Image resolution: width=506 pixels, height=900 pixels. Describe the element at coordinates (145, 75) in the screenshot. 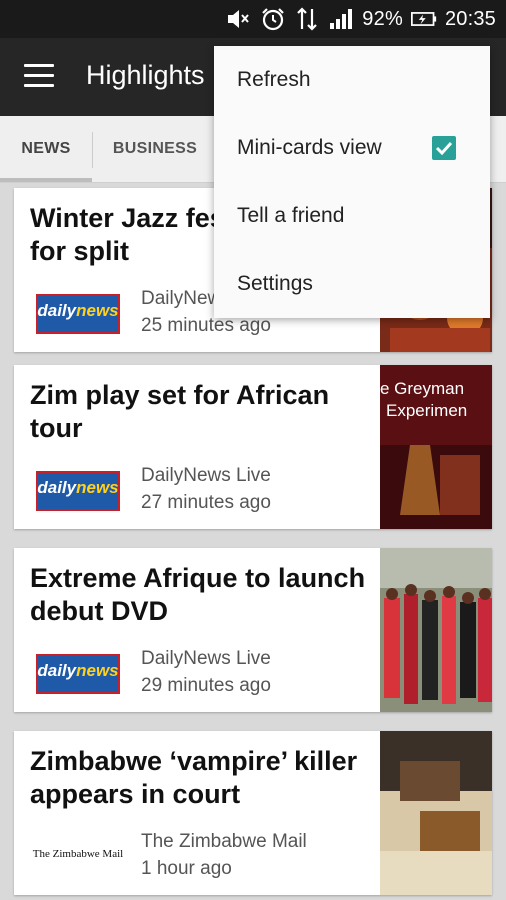

I see `page-title: Highlights` at that location.